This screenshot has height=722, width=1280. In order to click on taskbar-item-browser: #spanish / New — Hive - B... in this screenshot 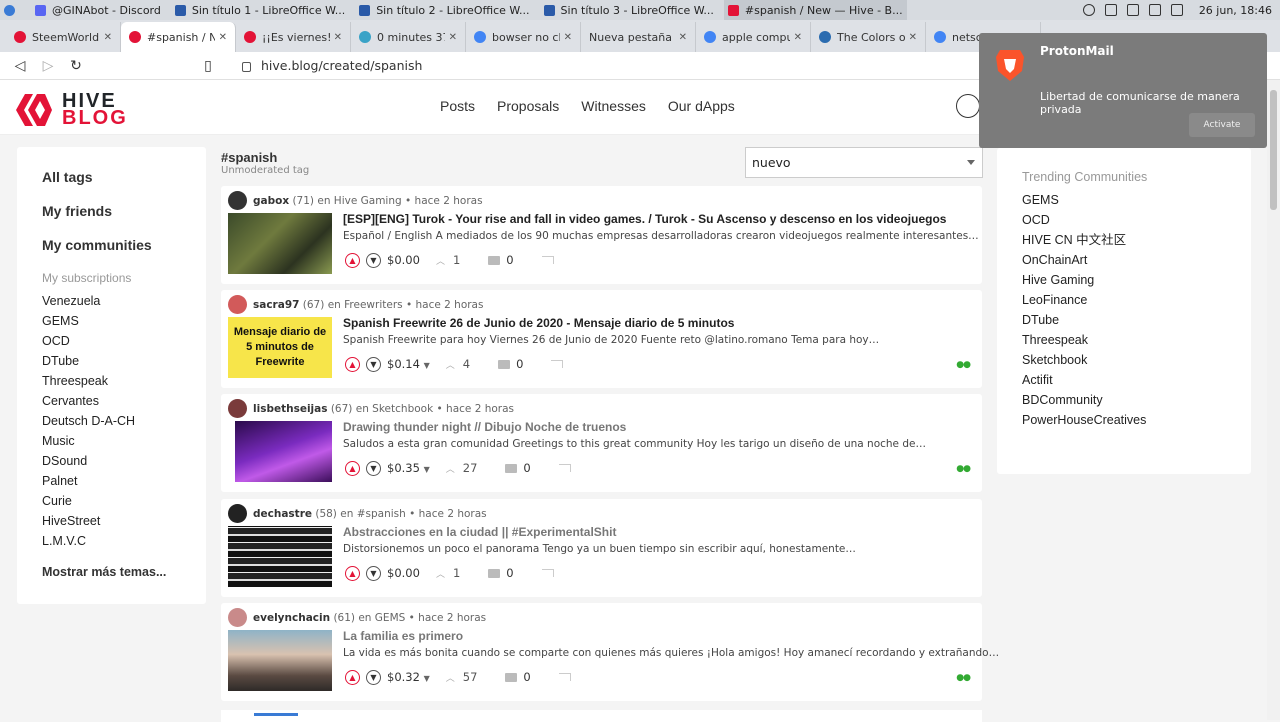, I will do `click(815, 10)`.